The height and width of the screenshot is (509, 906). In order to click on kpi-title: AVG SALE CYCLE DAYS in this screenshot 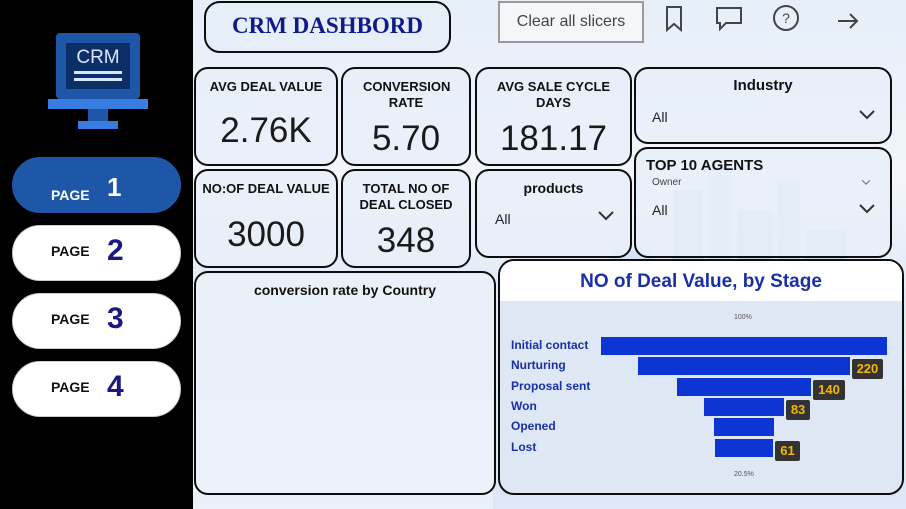, I will do `click(553, 94)`.